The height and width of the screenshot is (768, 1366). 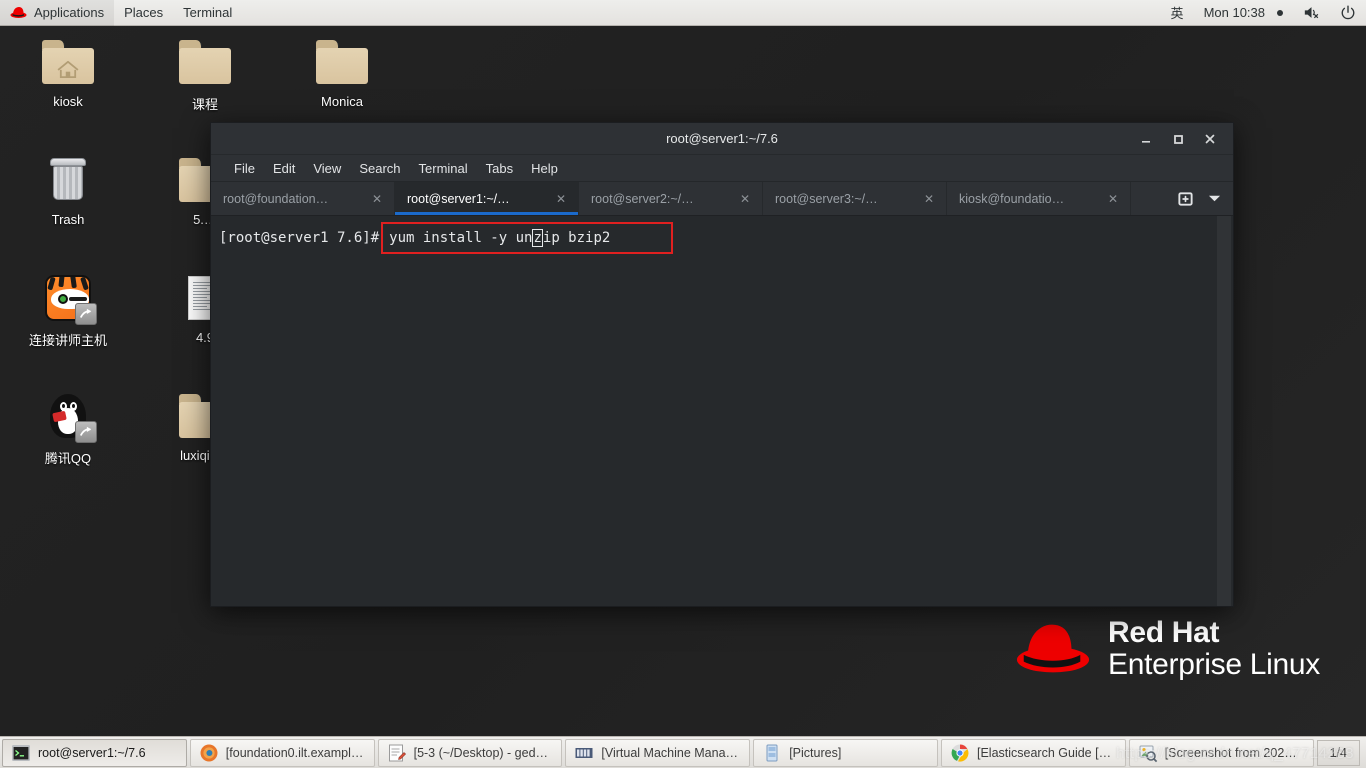 I want to click on command-before-cursor: yum install -y un, so click(x=461, y=238).